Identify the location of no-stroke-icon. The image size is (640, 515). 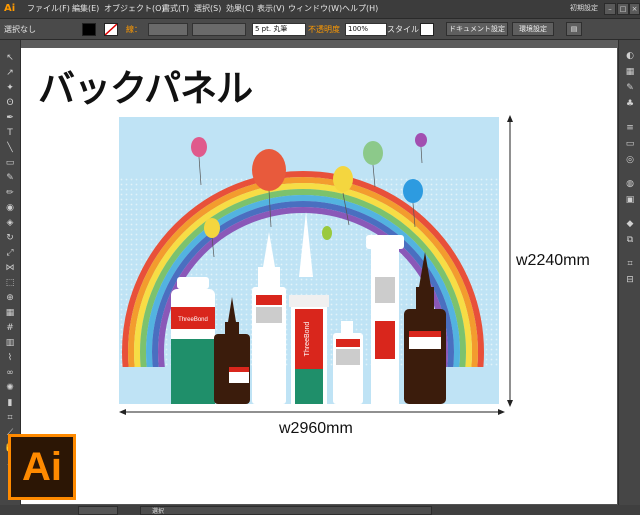
(111, 29).